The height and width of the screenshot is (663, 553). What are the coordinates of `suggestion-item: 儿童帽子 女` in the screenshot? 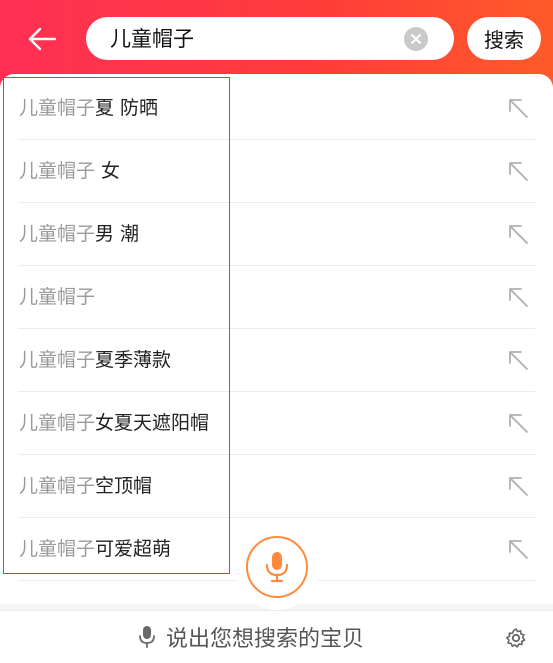 It's located at (276, 171).